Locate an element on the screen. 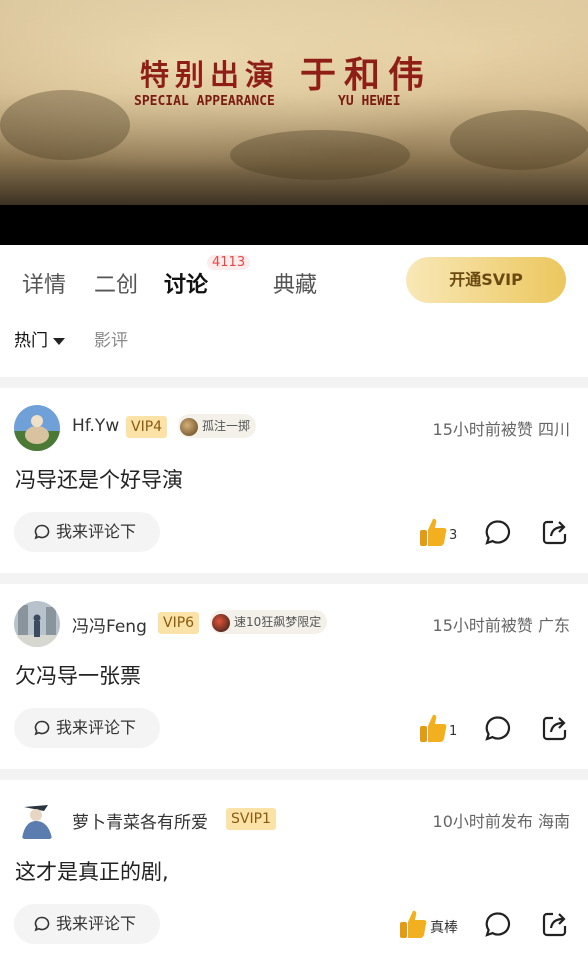  like-count: 1 is located at coordinates (453, 731).